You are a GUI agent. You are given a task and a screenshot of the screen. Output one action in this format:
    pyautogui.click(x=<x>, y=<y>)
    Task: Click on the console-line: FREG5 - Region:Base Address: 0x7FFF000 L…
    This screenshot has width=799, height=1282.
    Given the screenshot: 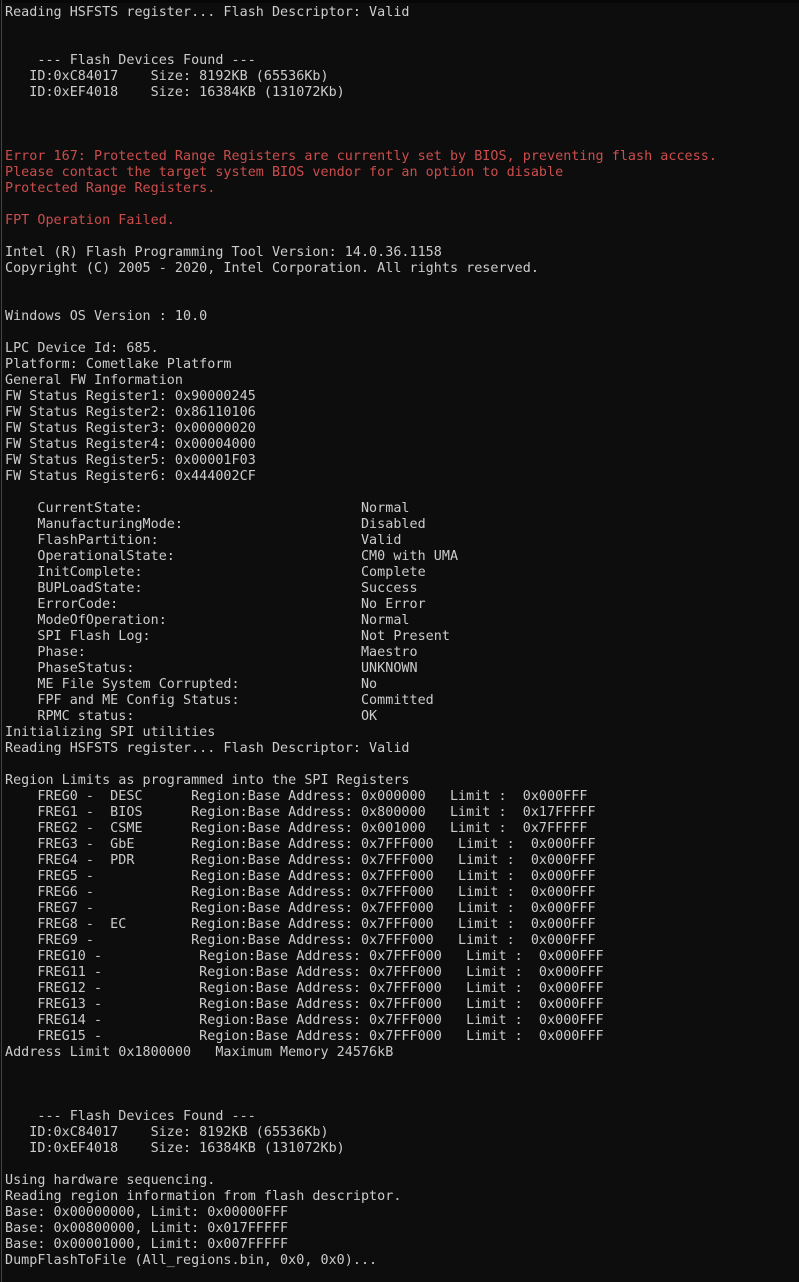 What is the action you would take?
    pyautogui.click(x=300, y=876)
    